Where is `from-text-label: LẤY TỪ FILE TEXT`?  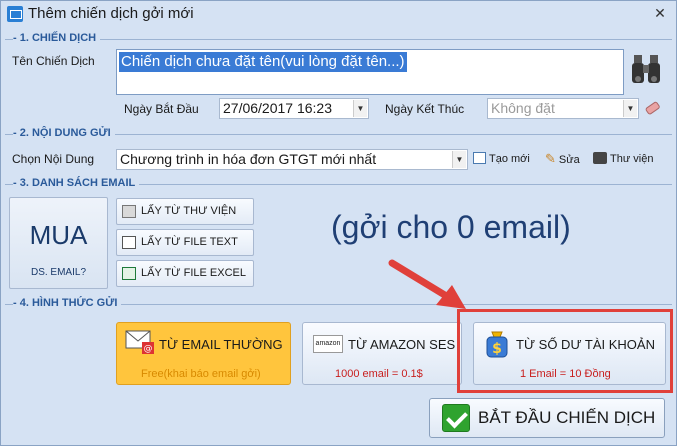
from-text-label: LẤY TỪ FILE TEXT is located at coordinates (189, 242).